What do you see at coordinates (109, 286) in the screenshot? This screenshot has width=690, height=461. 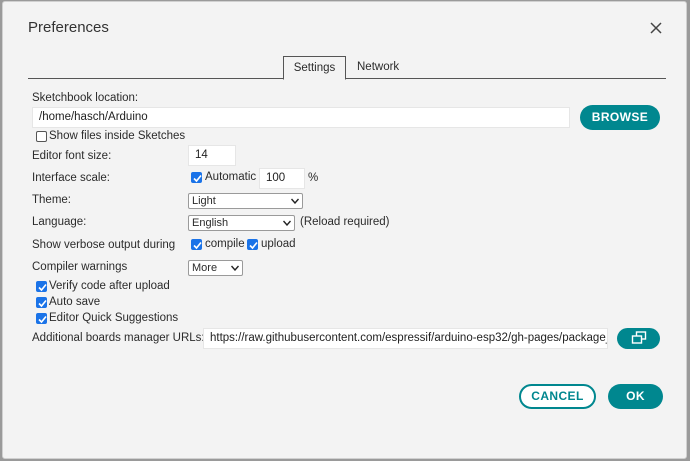 I see `verify-after-upload-label: Verify code after upload` at bounding box center [109, 286].